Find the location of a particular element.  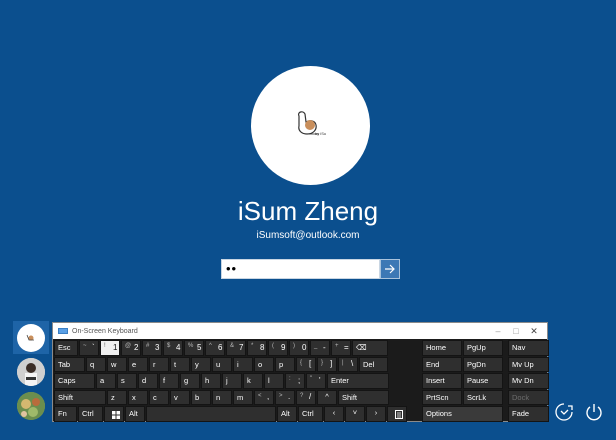

password-input: •• is located at coordinates (300, 269).